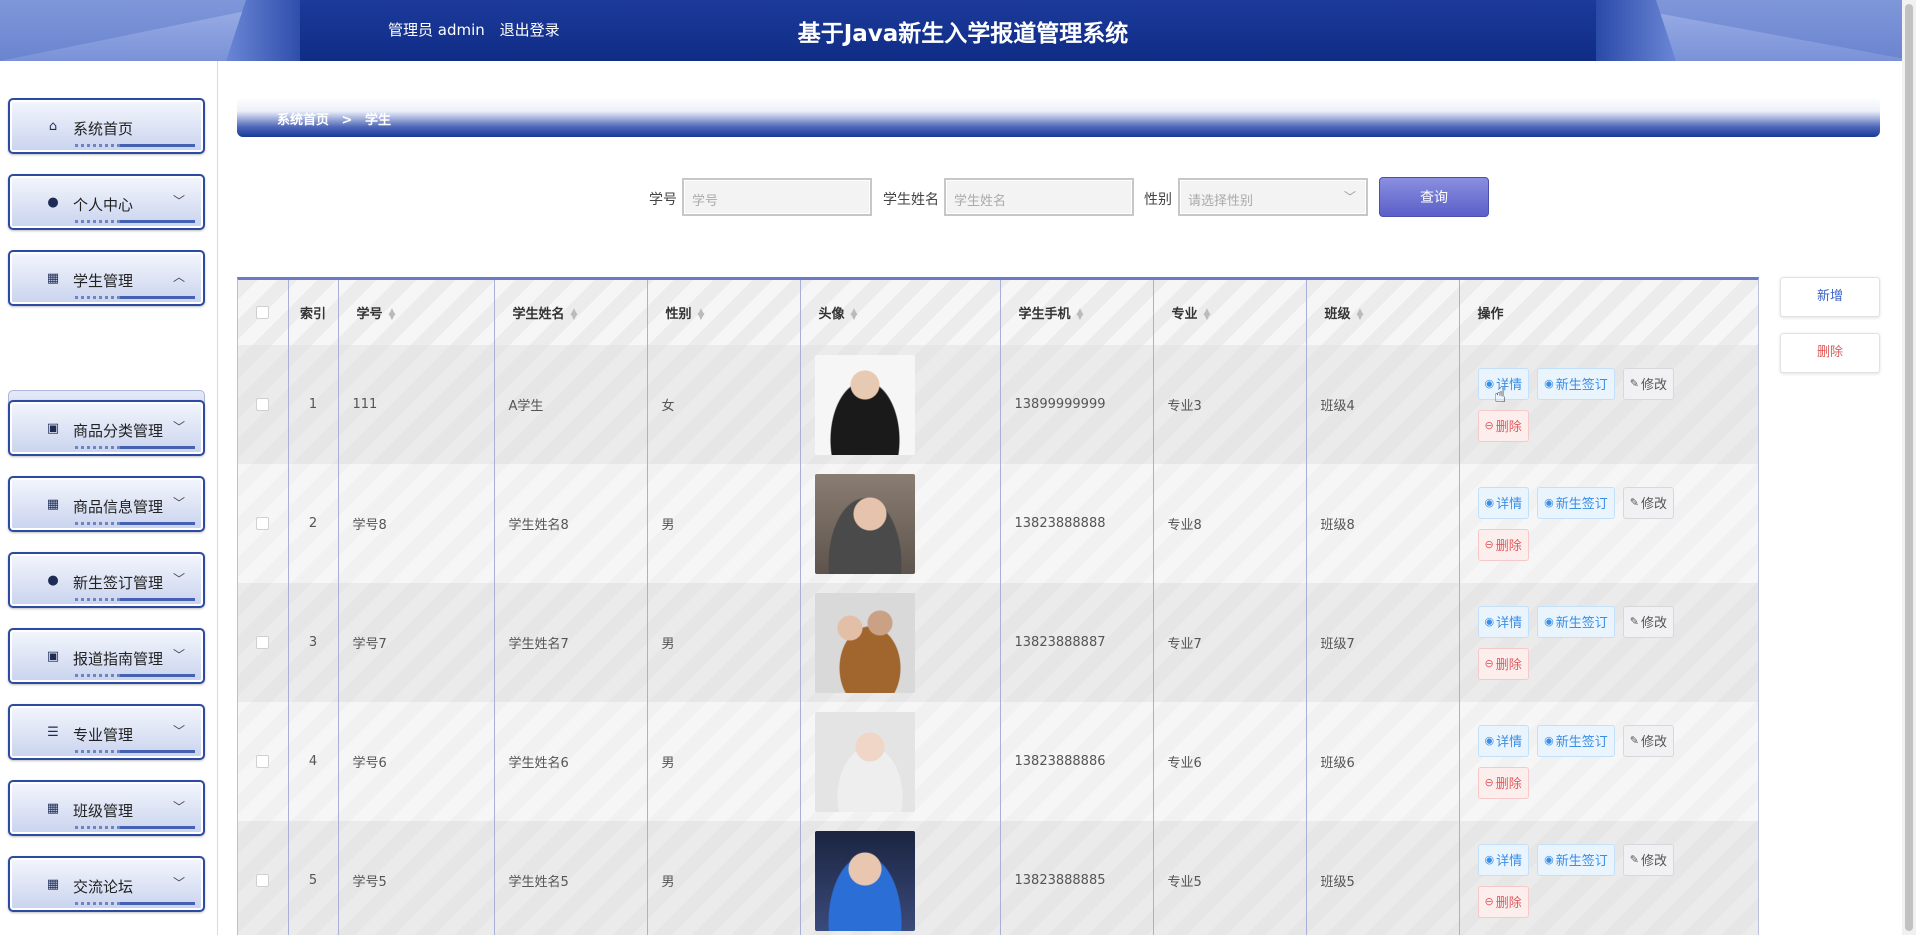 The width and height of the screenshot is (1916, 935). Describe the element at coordinates (106, 580) in the screenshot. I see `sidebar-item-5: ● 新生签订管理 ﹀` at that location.